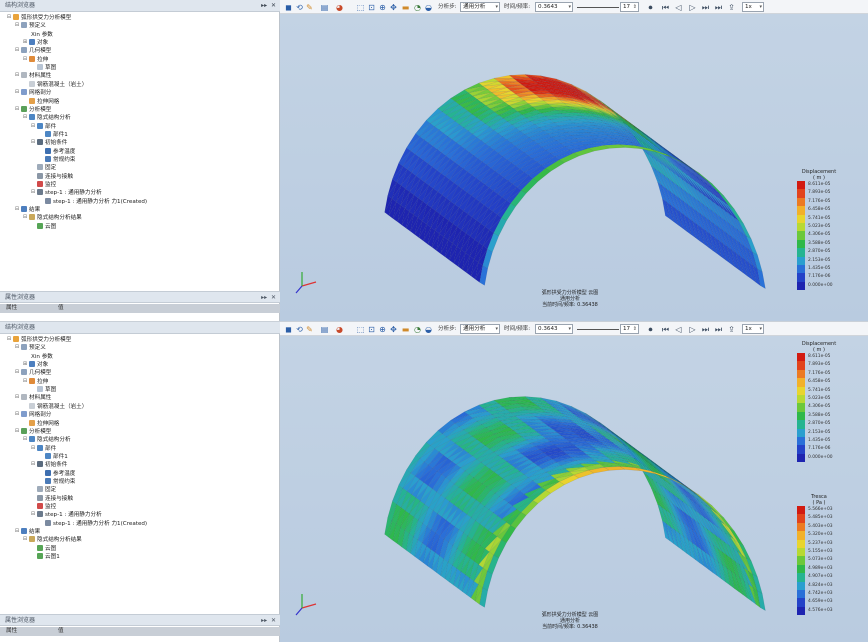  Describe the element at coordinates (32, 50) in the screenshot. I see `tree-item: ⊟ 几何模型` at that location.